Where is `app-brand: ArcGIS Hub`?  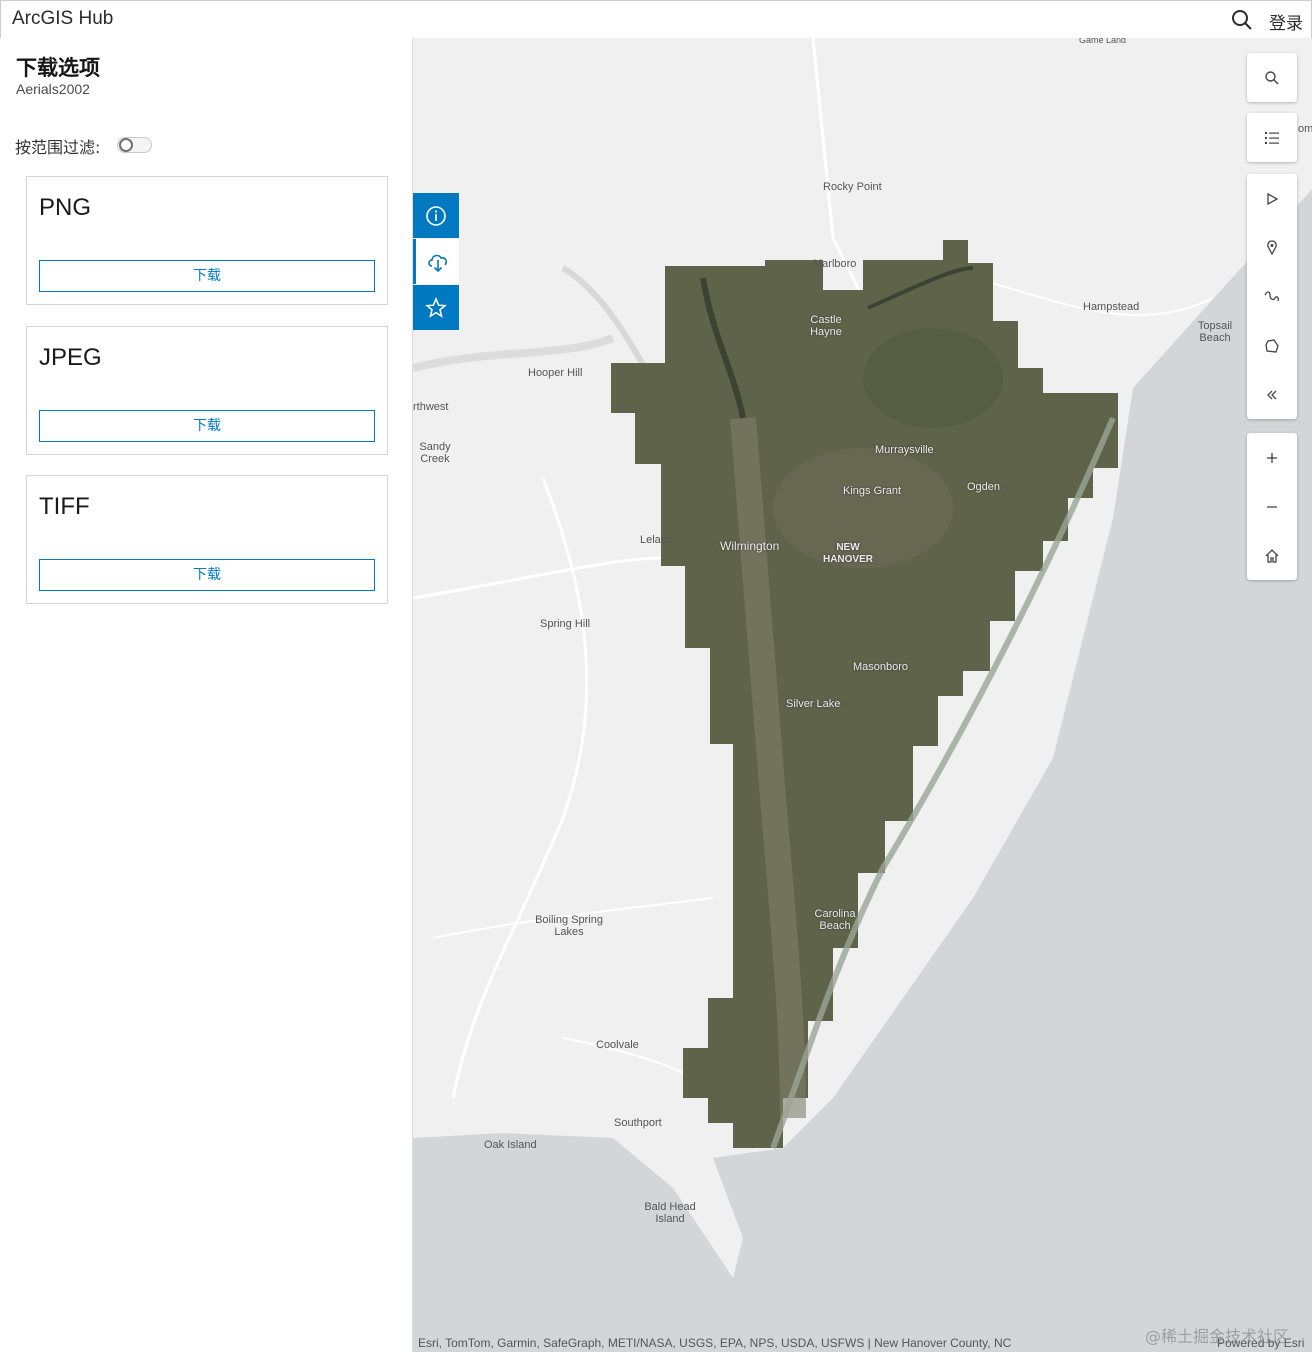 app-brand: ArcGIS Hub is located at coordinates (62, 19).